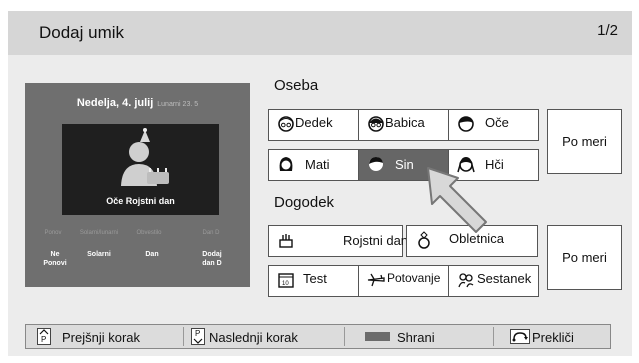 The width and height of the screenshot is (639, 363). What do you see at coordinates (405, 122) in the screenshot?
I see `person-option-label: Babica` at bounding box center [405, 122].